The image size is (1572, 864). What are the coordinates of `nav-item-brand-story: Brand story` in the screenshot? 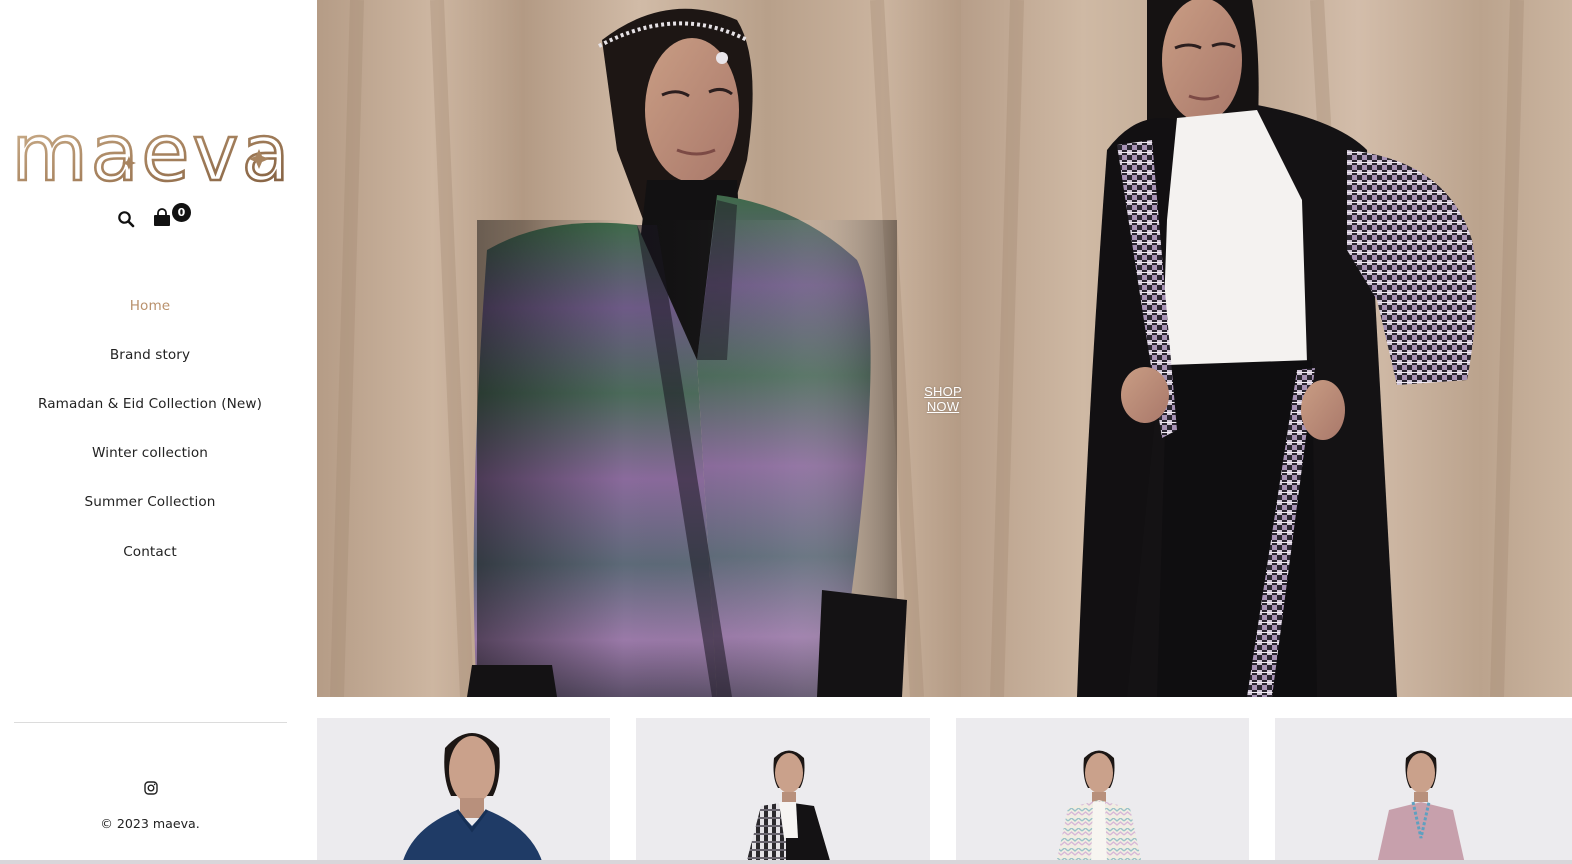 It's located at (150, 354).